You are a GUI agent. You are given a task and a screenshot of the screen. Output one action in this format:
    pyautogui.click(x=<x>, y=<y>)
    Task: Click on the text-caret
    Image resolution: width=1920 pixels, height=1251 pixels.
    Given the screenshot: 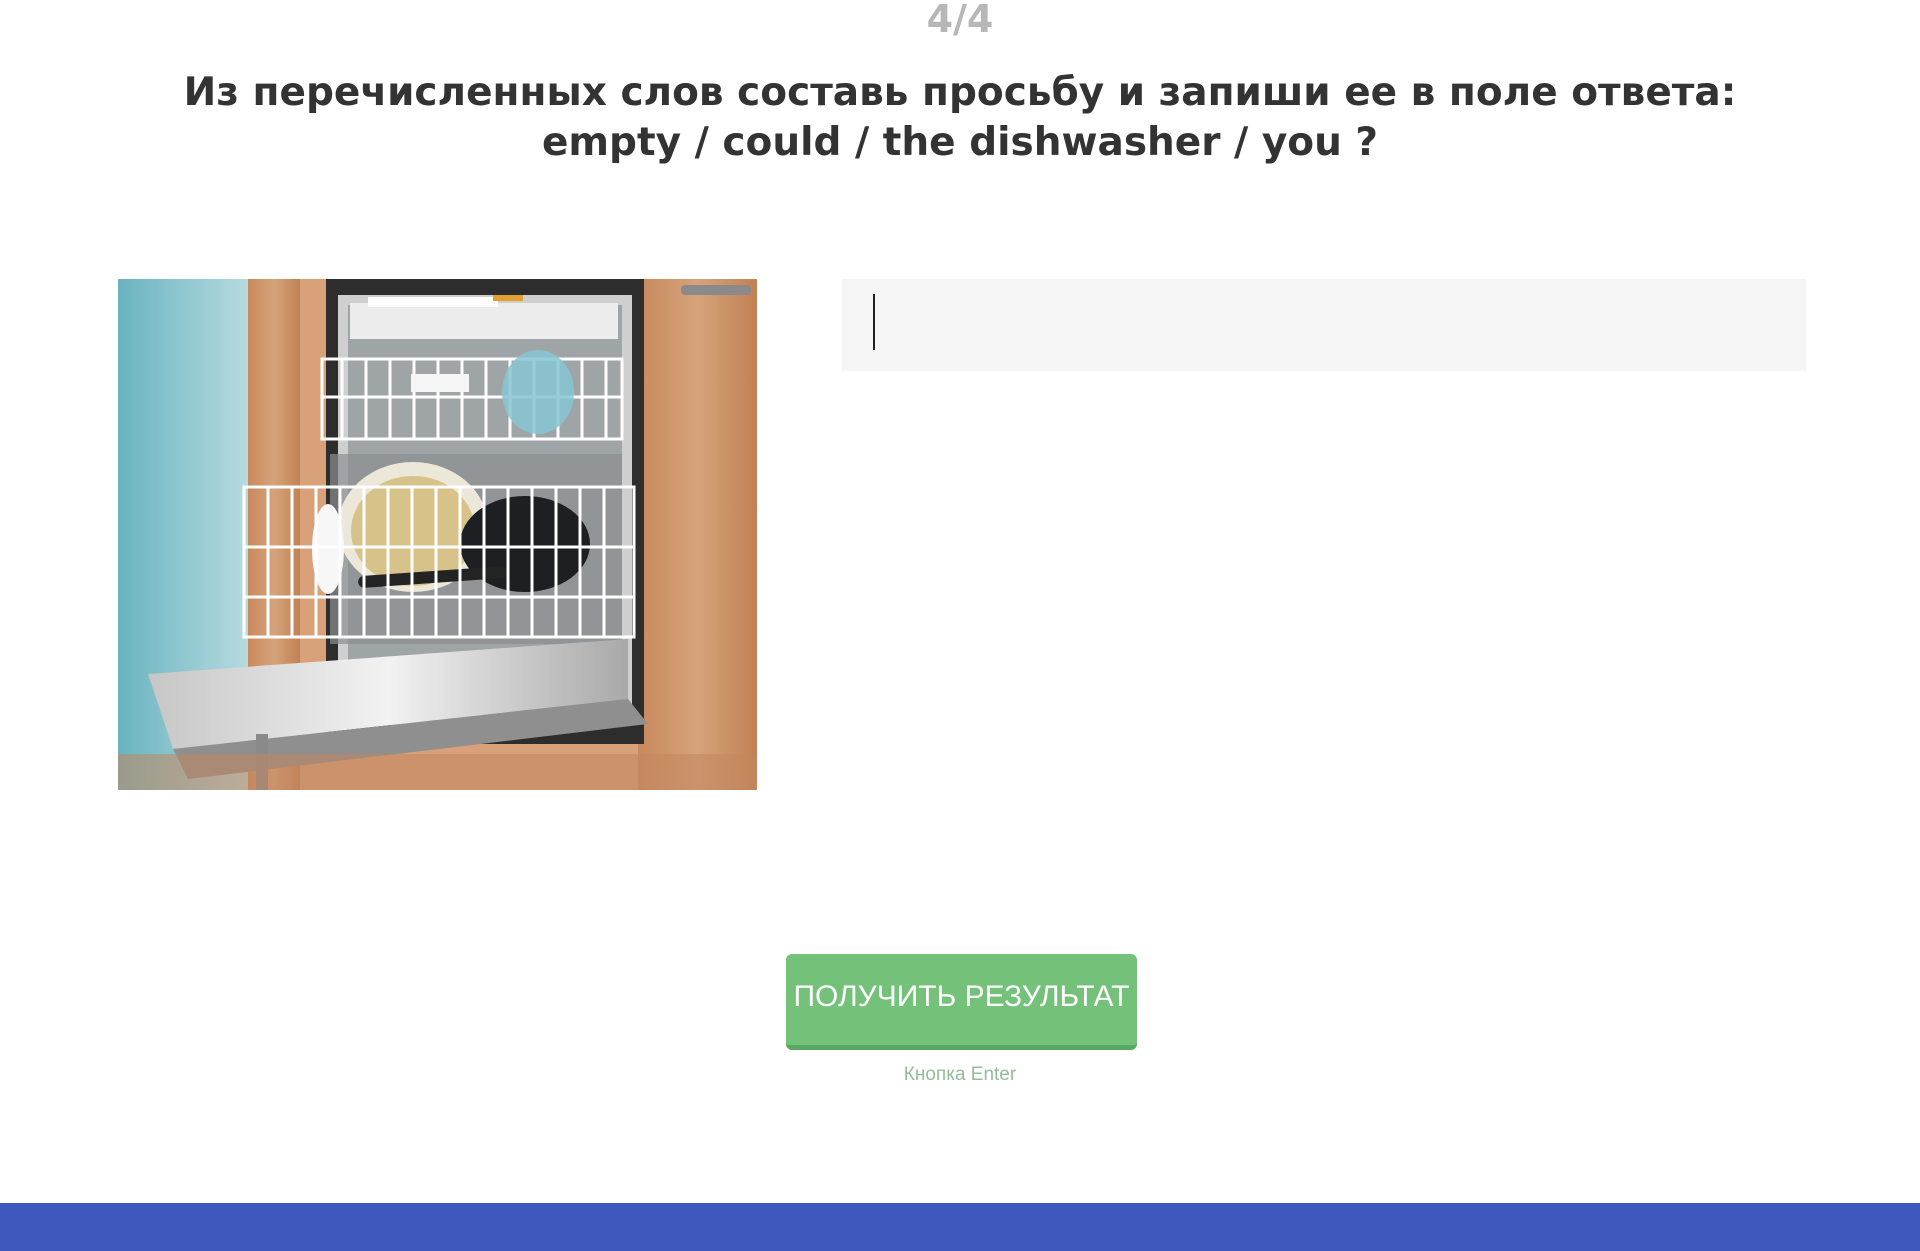 What is the action you would take?
    pyautogui.click(x=874, y=322)
    